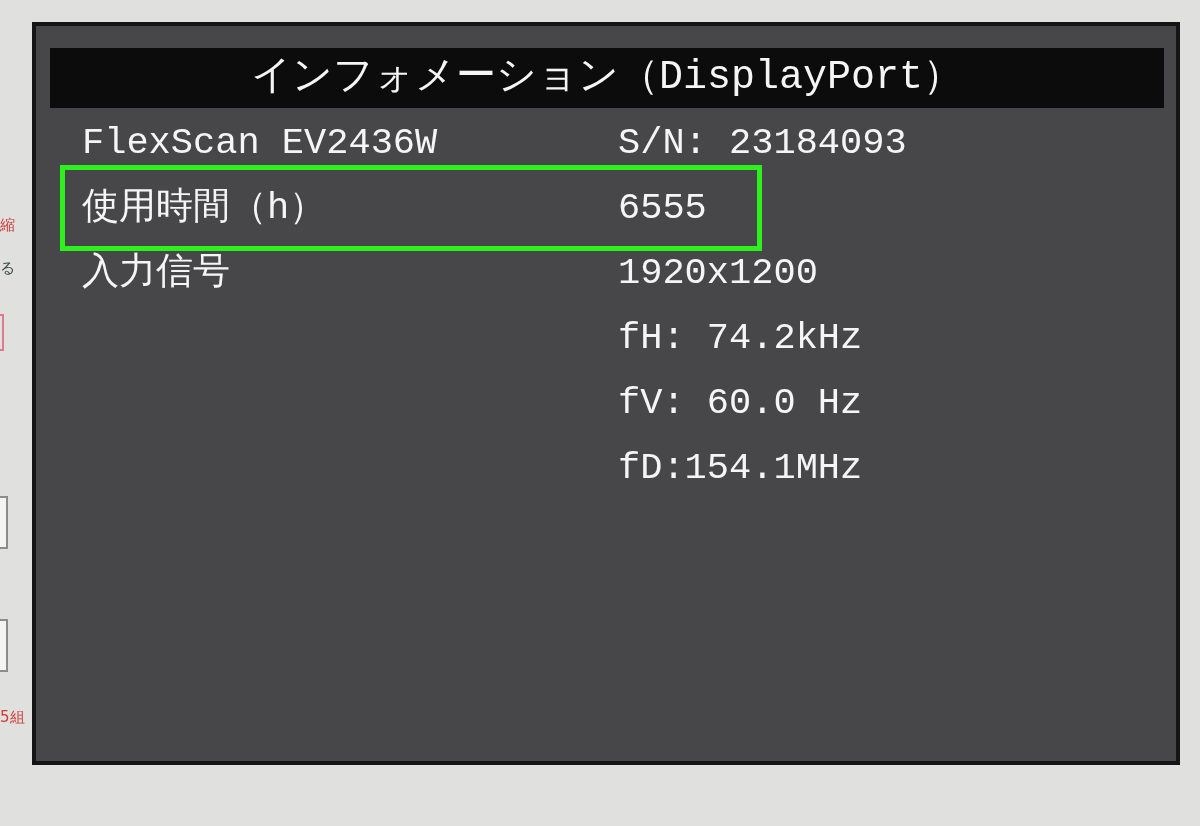 This screenshot has height=826, width=1200. I want to click on info-label: FlexScan EV2436W, so click(260, 143).